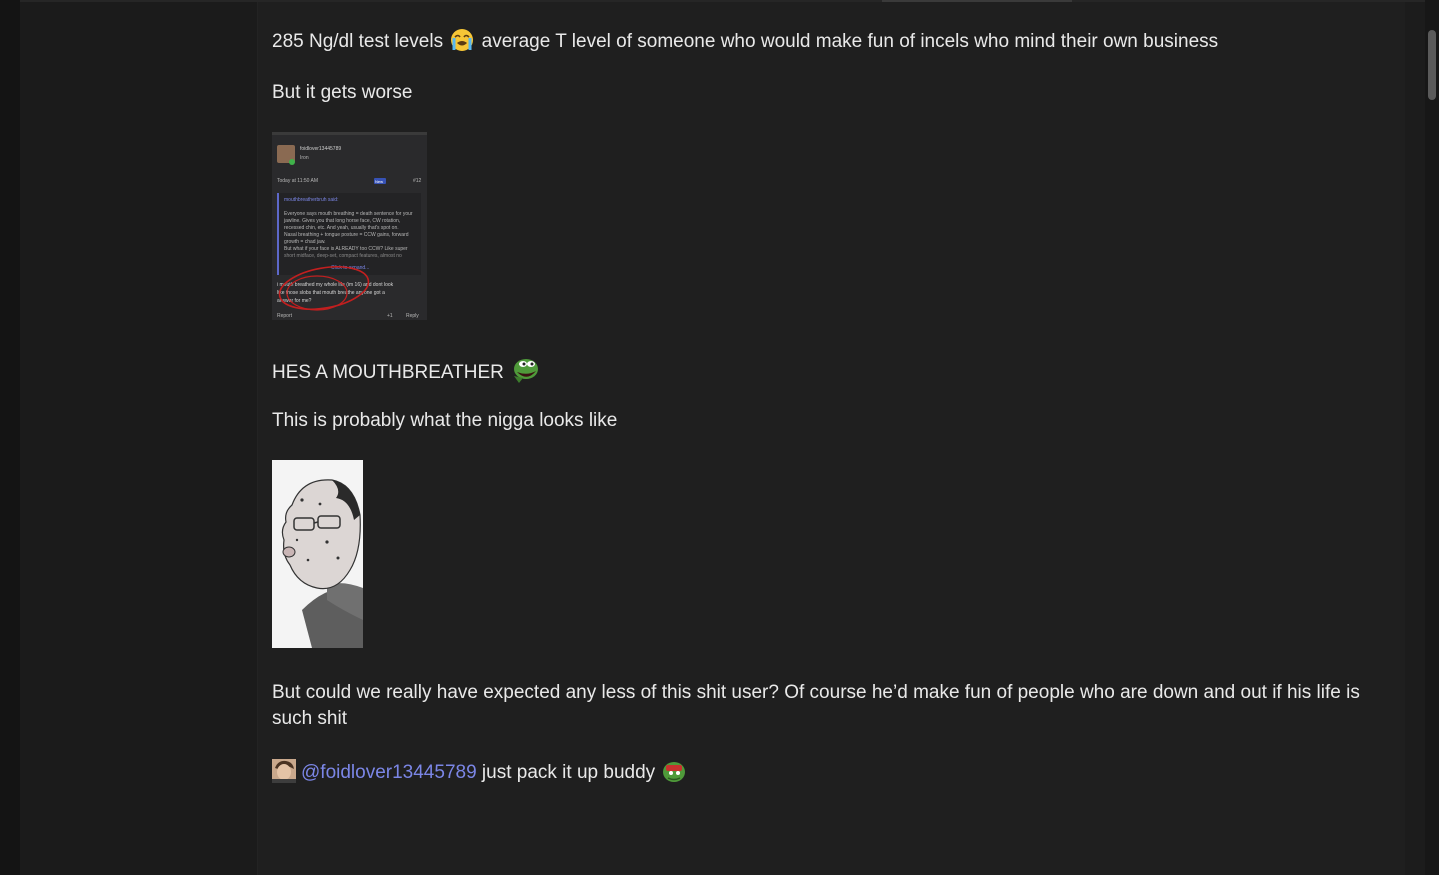  Describe the element at coordinates (389, 772) in the screenshot. I see `user-mention-link: @foidlover13445789` at that location.